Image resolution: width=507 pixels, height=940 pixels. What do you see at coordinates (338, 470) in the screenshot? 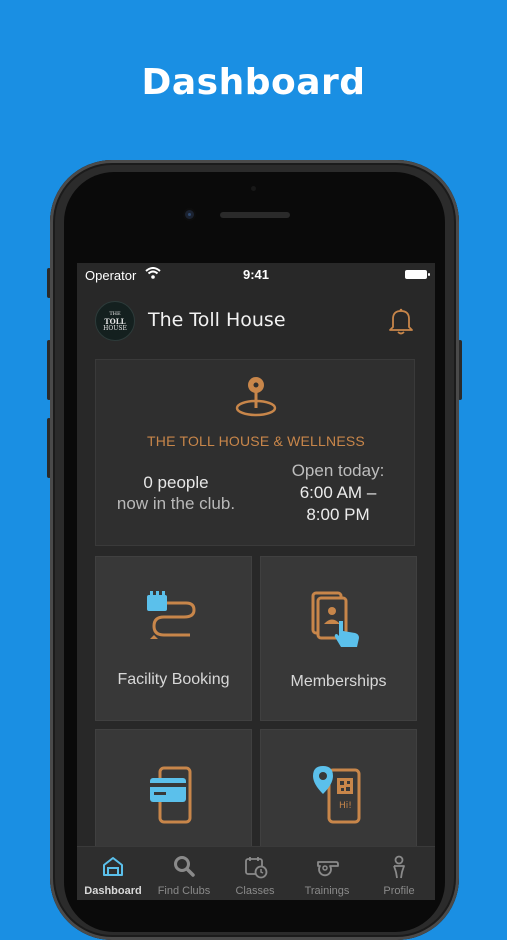
I see `open-label: Open today:` at bounding box center [338, 470].